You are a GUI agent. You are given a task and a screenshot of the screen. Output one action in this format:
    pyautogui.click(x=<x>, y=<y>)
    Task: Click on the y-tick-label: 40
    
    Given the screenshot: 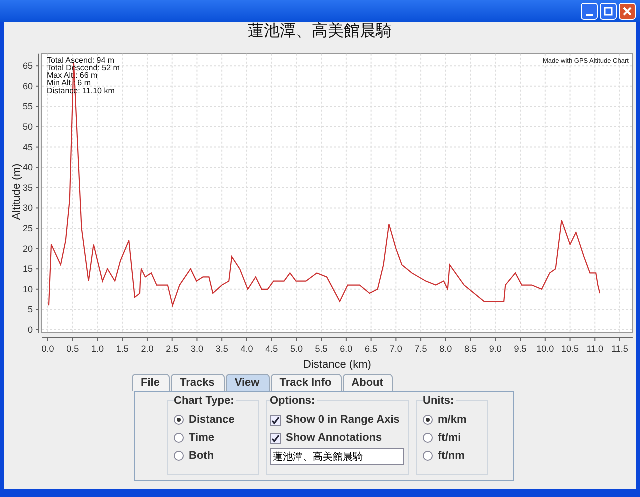 What is the action you would take?
    pyautogui.click(x=27, y=167)
    